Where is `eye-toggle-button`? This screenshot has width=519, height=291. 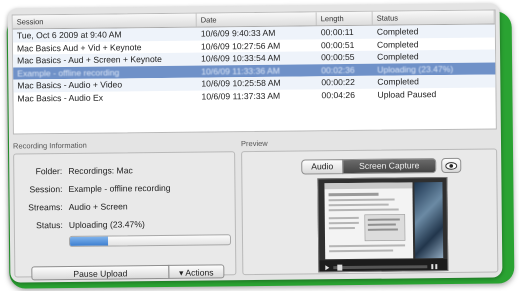 eye-toggle-button is located at coordinates (451, 165).